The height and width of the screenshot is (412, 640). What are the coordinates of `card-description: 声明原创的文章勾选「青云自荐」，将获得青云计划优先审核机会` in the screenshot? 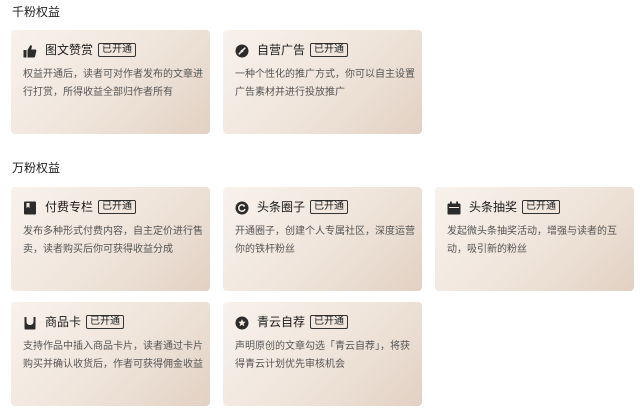 It's located at (322, 355).